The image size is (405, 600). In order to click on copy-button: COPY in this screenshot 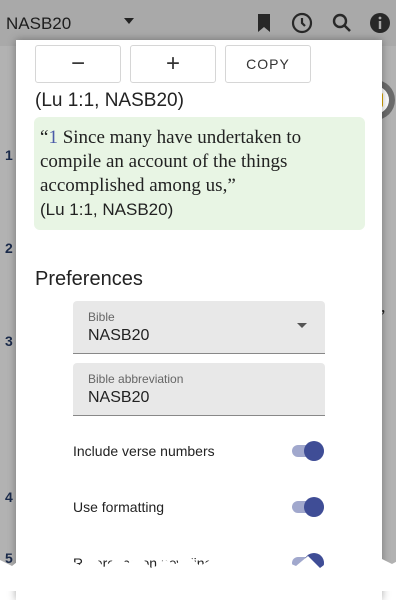, I will do `click(268, 64)`.